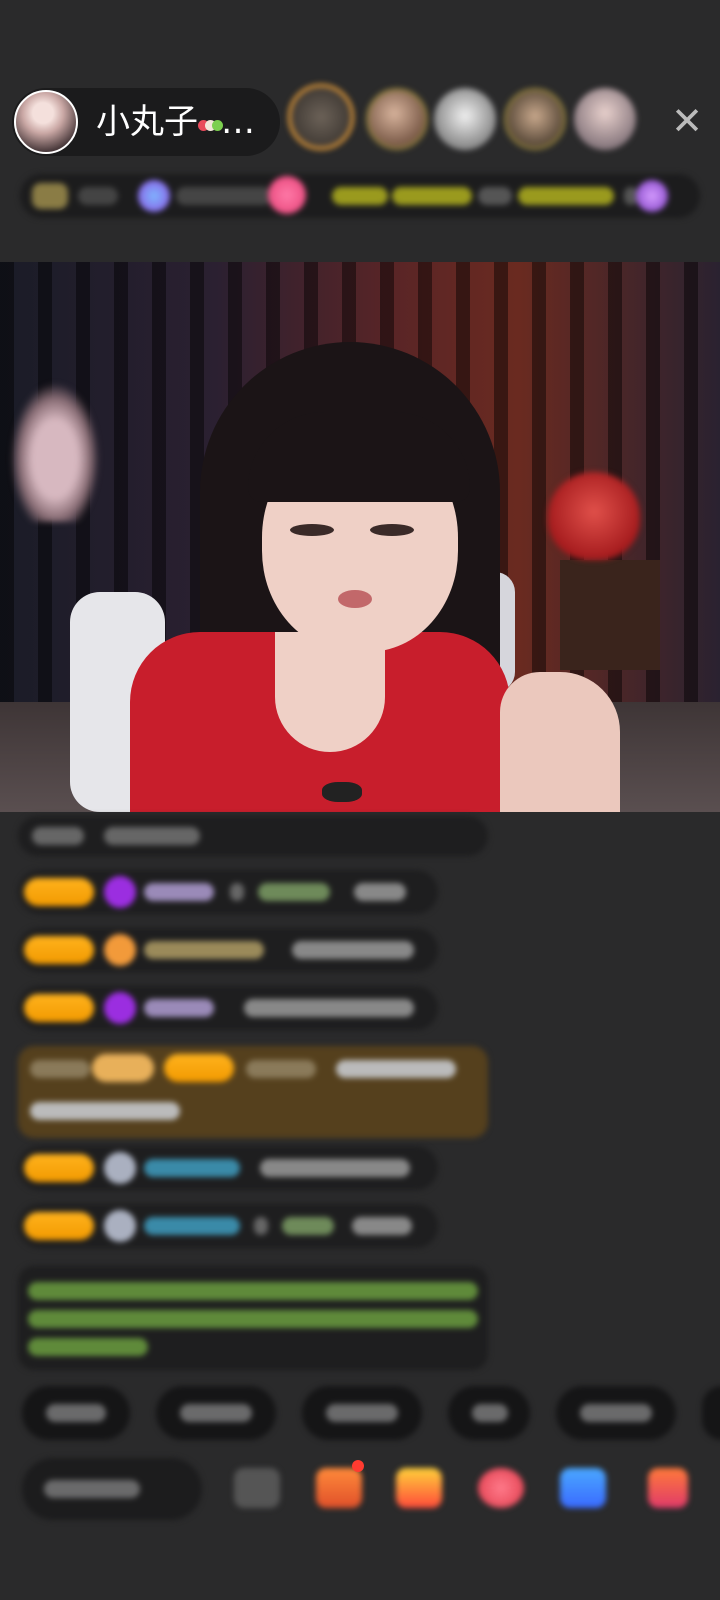 This screenshot has height=1600, width=720. I want to click on plush-toy, so click(594, 516).